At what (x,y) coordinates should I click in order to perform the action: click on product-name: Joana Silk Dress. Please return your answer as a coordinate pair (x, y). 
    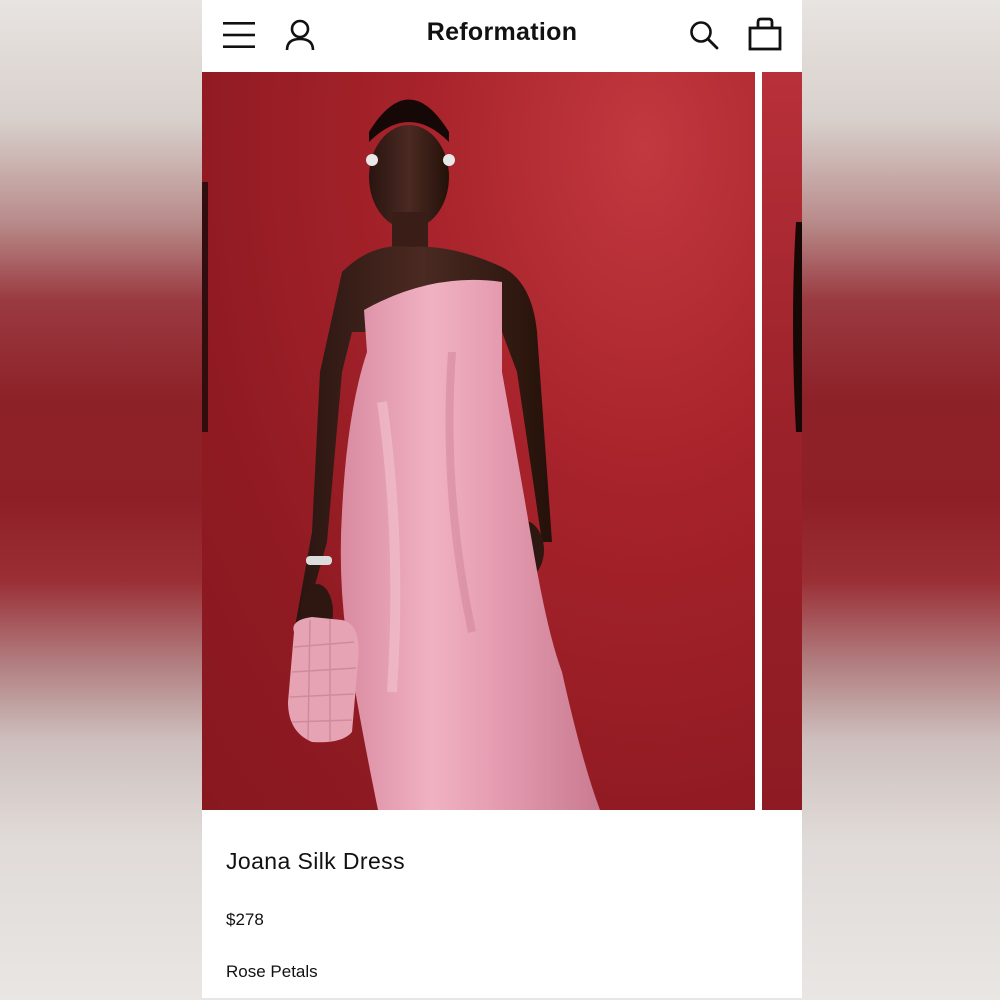
    Looking at the image, I should click on (315, 861).